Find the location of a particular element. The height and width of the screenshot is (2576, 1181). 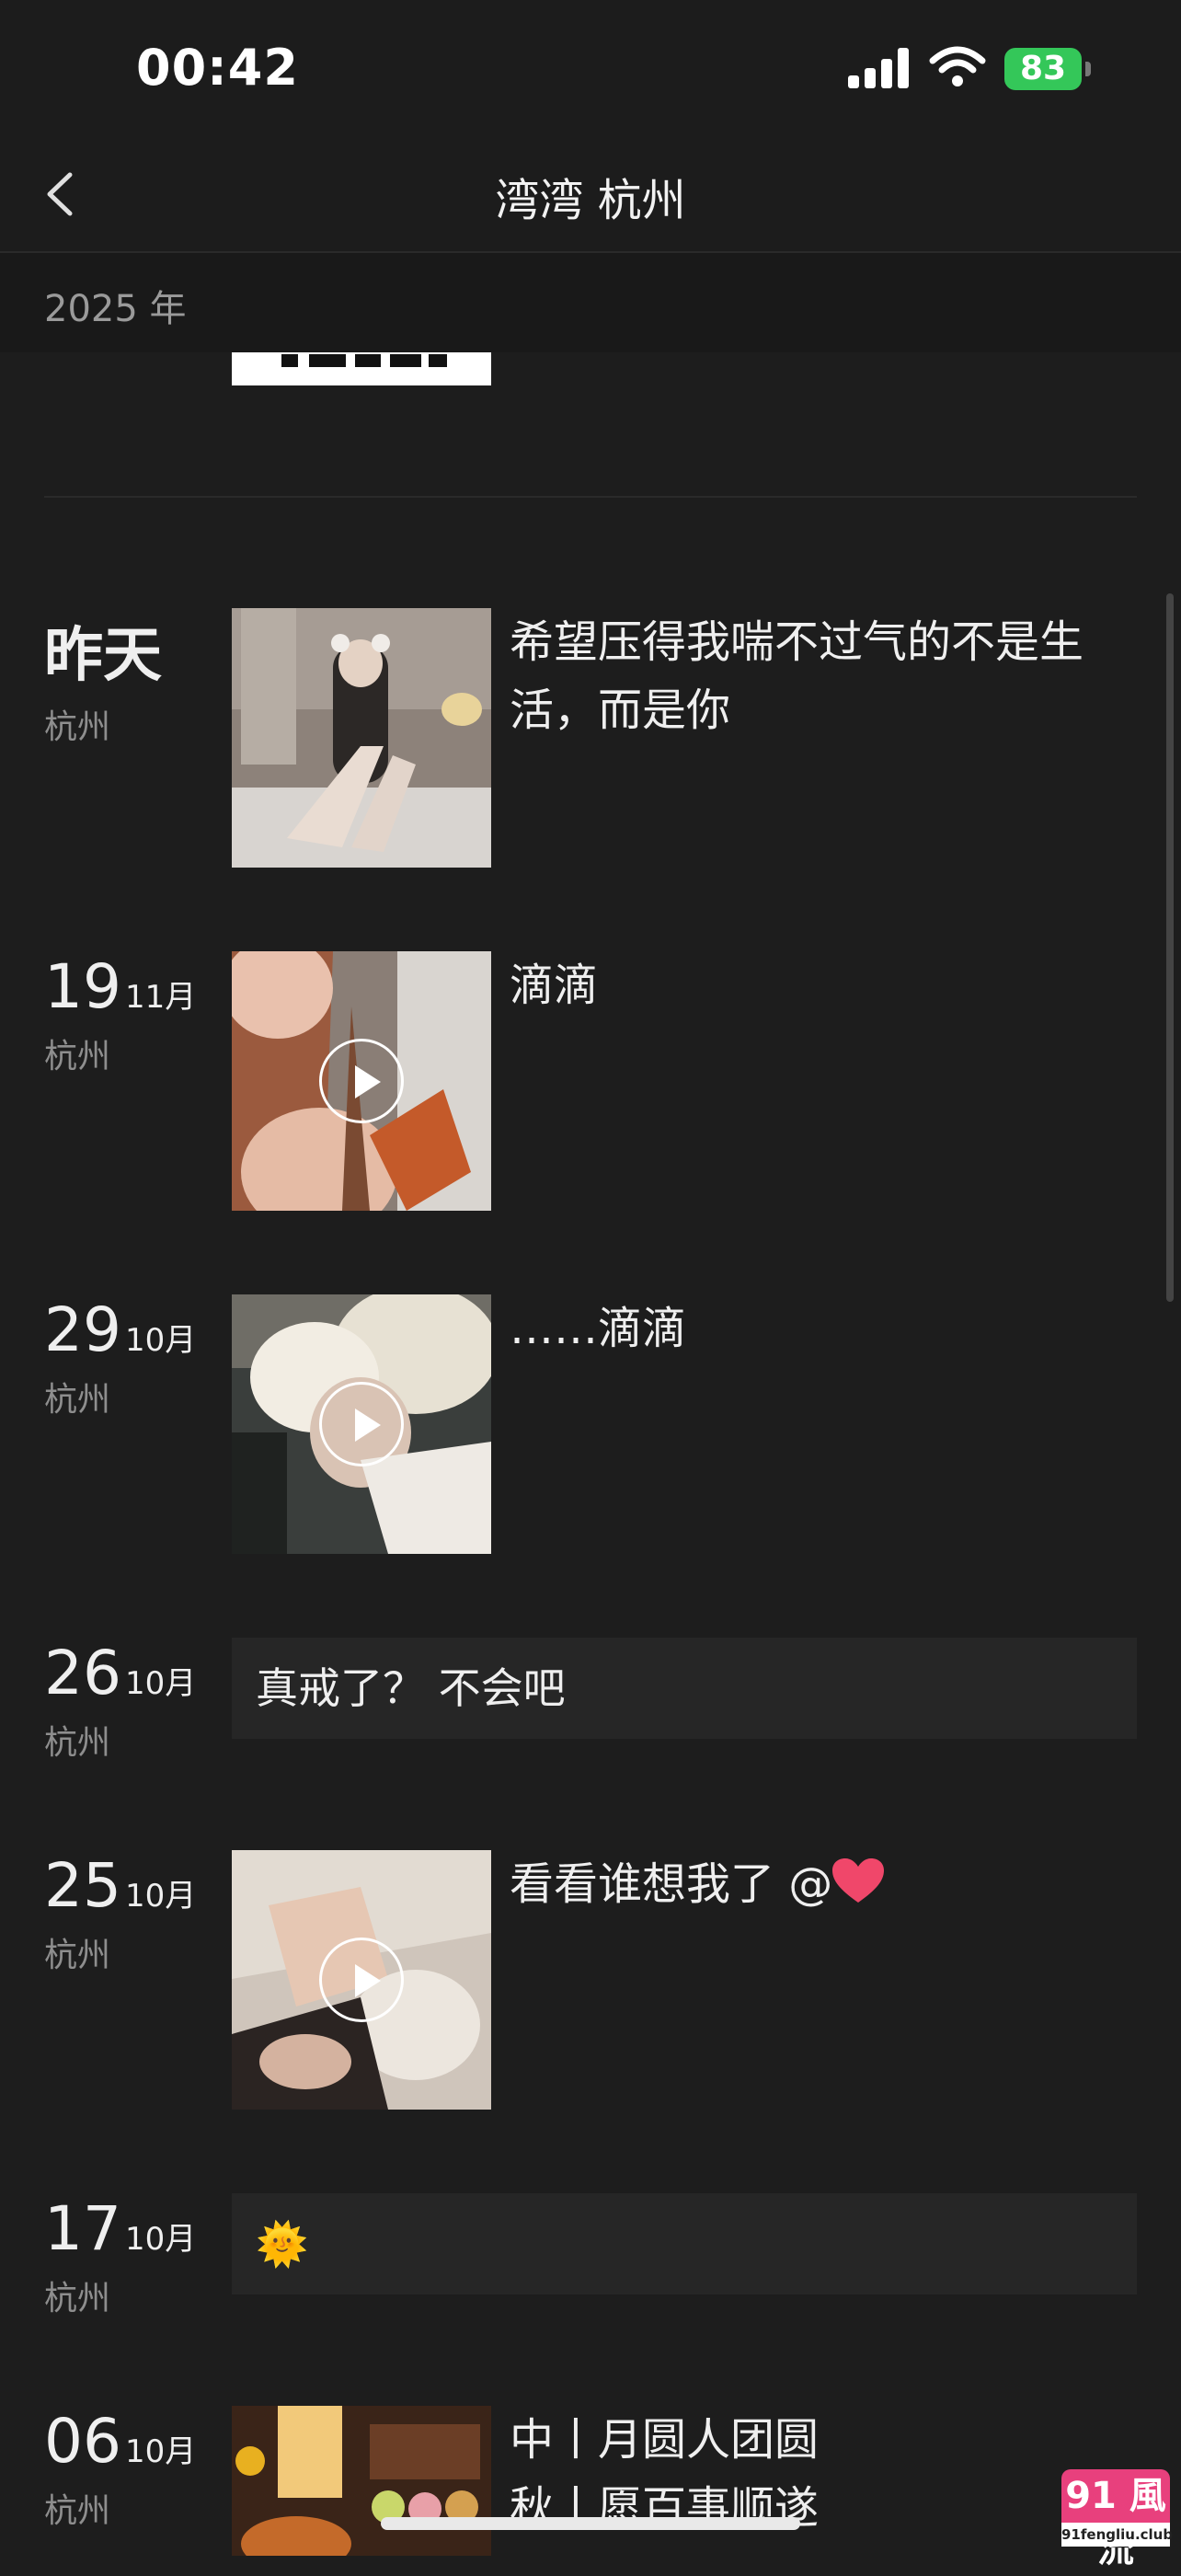

battery-icon: 83 is located at coordinates (1047, 69).